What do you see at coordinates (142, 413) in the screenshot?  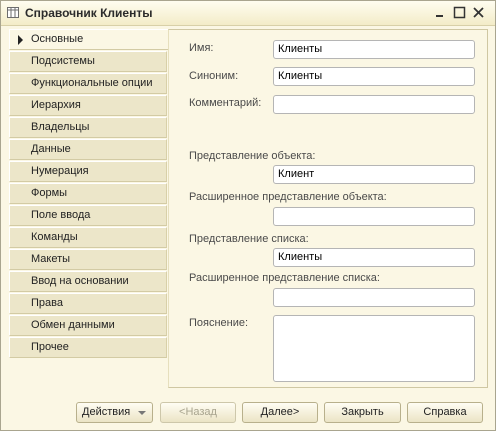 I see `chevron-down-icon` at bounding box center [142, 413].